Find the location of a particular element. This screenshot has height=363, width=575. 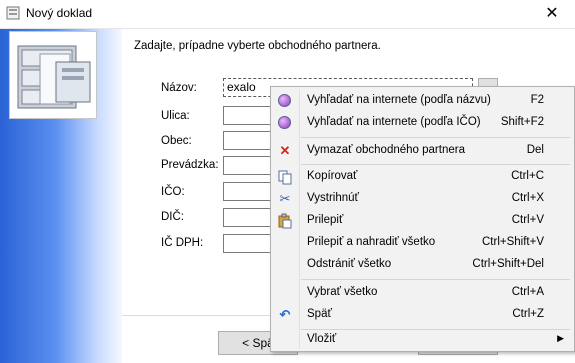

menu-item-label: Prilepiť is located at coordinates (325, 220).